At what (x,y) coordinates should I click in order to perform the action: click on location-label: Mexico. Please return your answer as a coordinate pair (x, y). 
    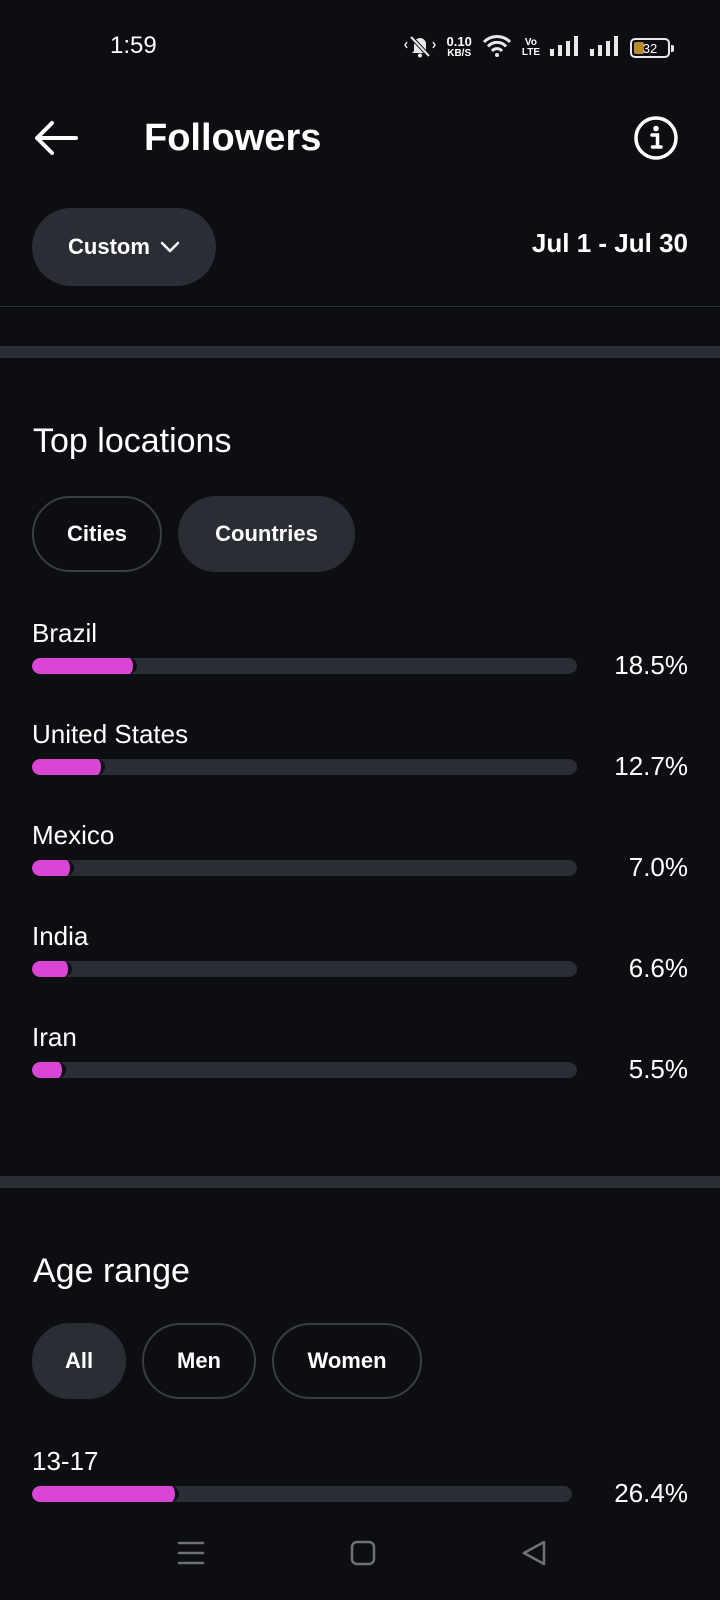
    Looking at the image, I should click on (73, 835).